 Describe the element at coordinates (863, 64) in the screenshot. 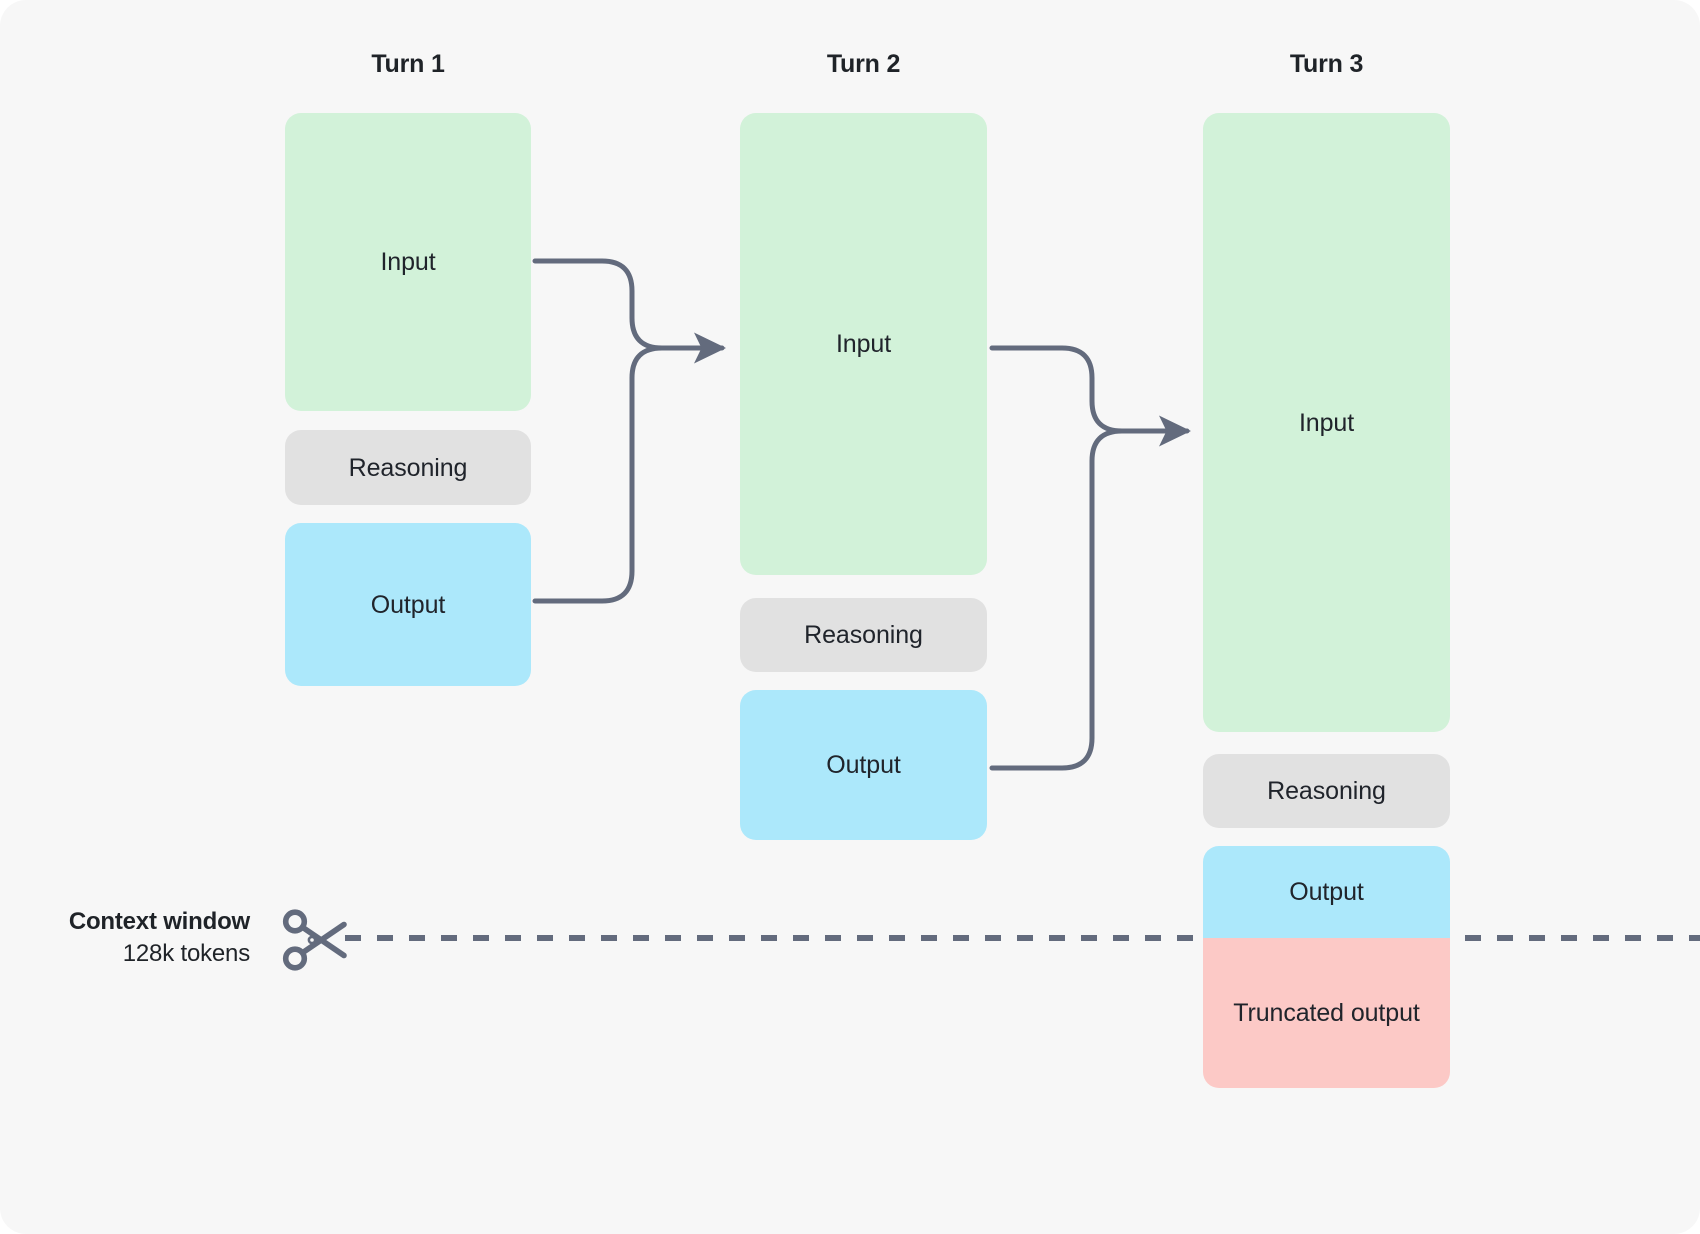

I see `turn-label: Turn 2` at that location.